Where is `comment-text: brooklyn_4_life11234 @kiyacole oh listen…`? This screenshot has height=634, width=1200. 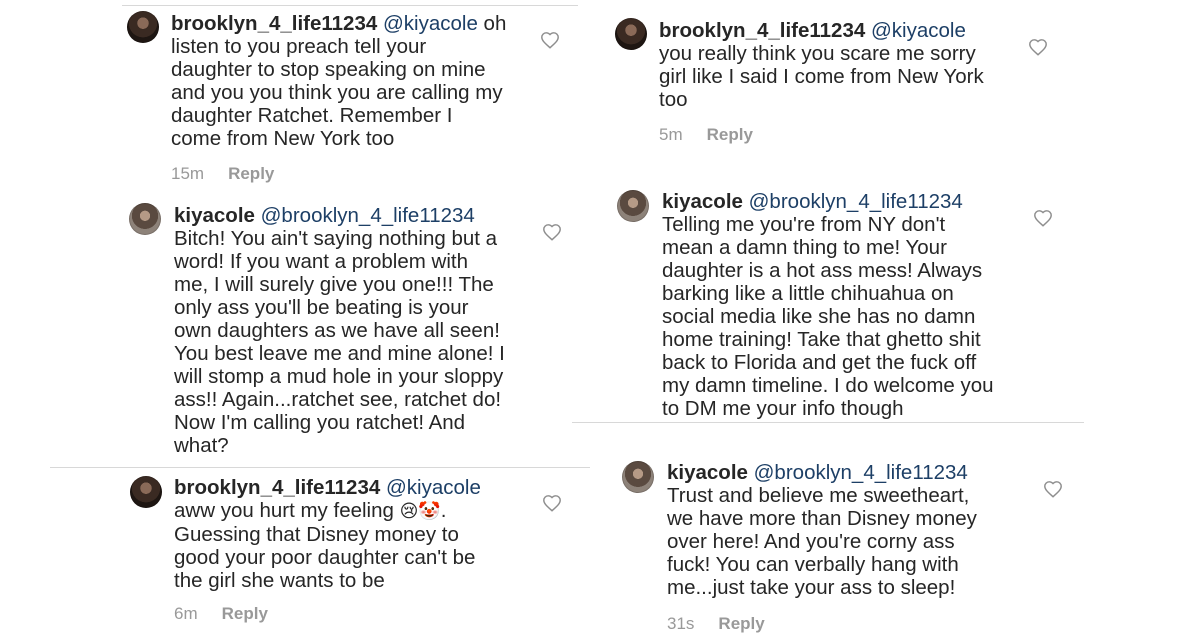
comment-text: brooklyn_4_life11234 @kiyacole oh listen… is located at coordinates (351, 81).